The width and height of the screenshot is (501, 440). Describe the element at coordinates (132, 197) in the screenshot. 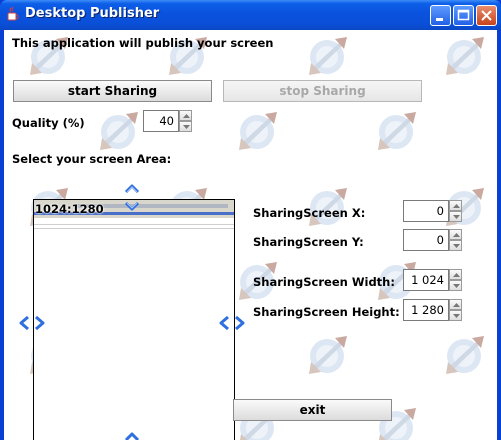

I see `resize-top-handle` at that location.